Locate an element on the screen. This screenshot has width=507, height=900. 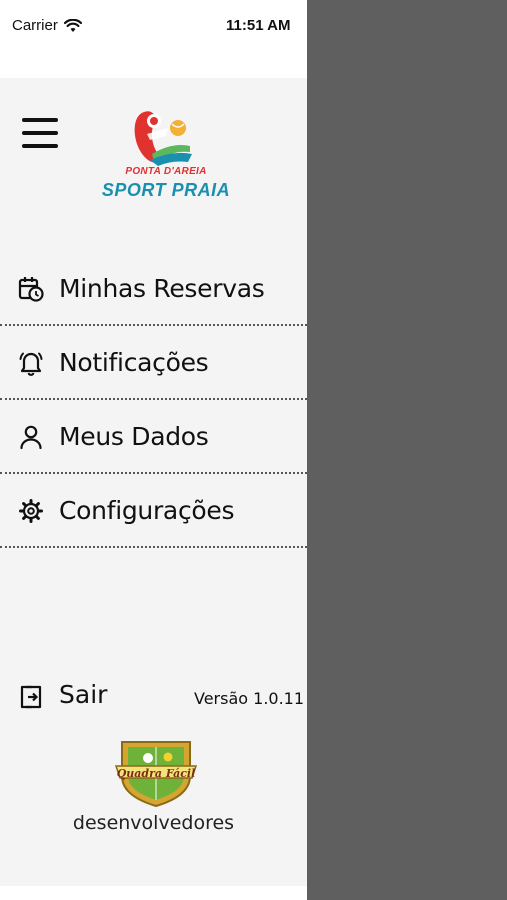
bottom-safe-area is located at coordinates (153, 893).